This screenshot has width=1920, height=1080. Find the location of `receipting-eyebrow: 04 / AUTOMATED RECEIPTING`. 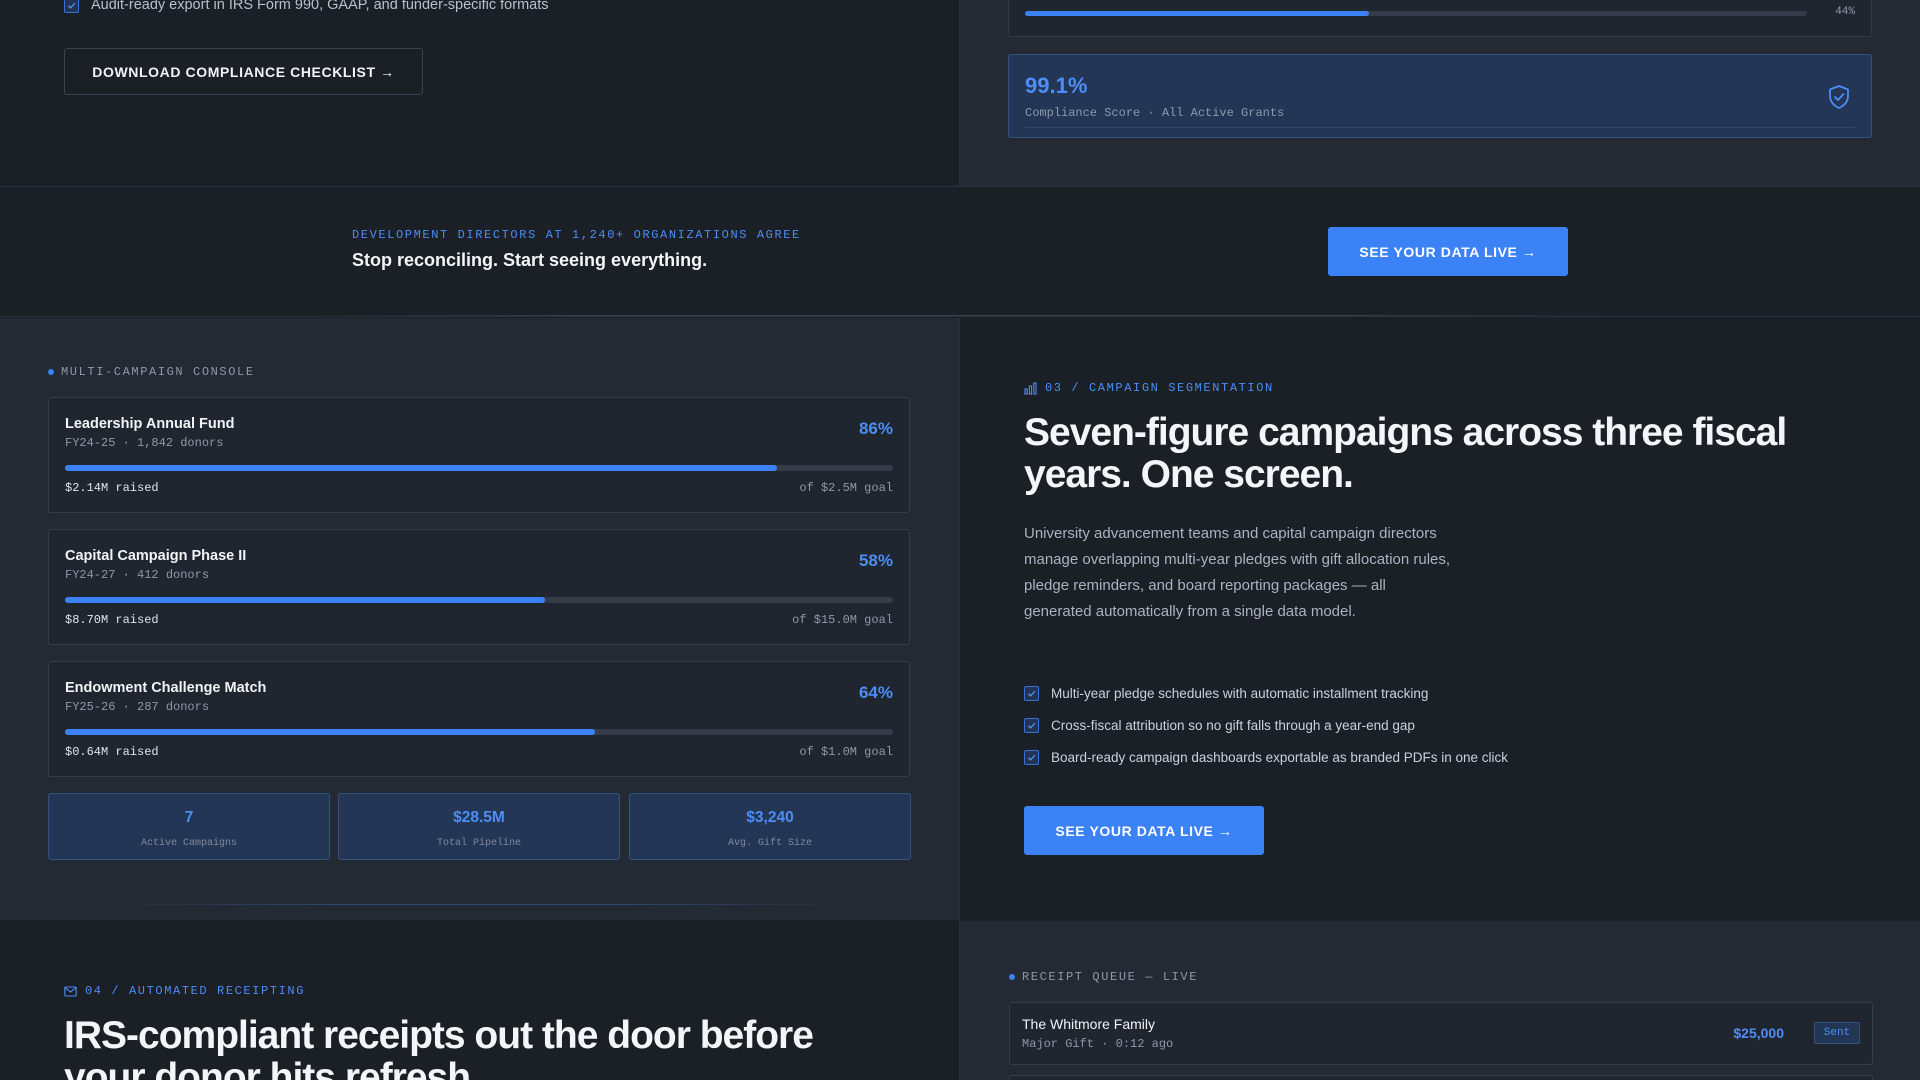

receipting-eyebrow: 04 / AUTOMATED RECEIPTING is located at coordinates (184, 991).